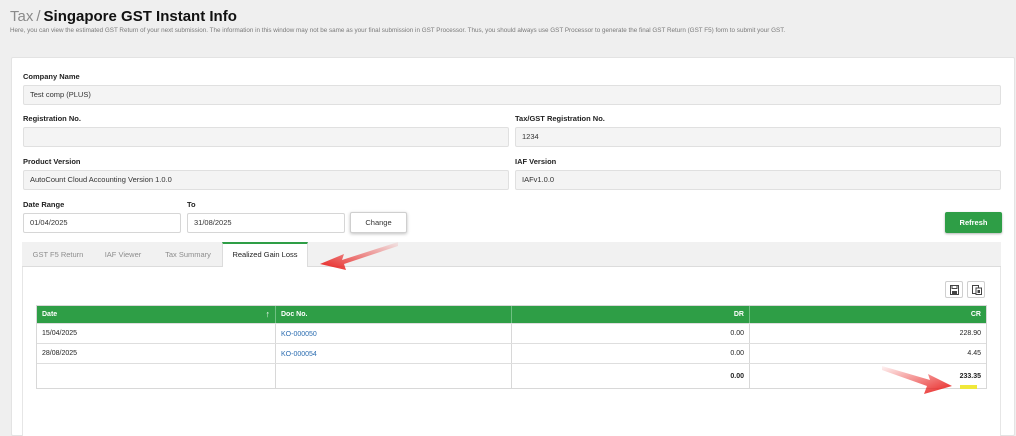 The image size is (1016, 436). I want to click on product-version-label: Product Version, so click(52, 161).